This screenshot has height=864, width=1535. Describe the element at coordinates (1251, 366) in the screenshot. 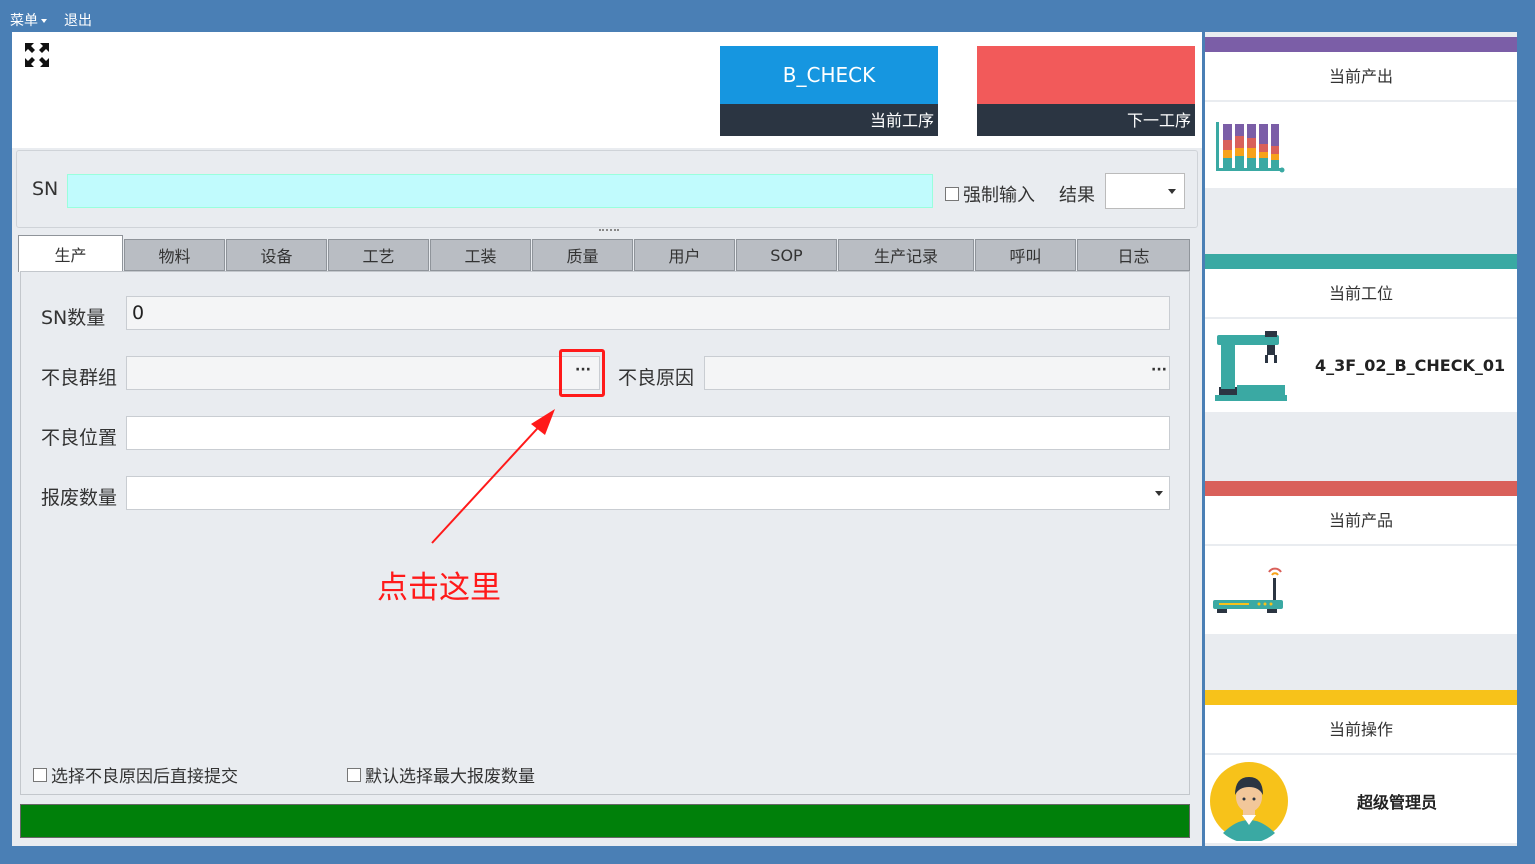

I see `robot-arm-icon` at that location.